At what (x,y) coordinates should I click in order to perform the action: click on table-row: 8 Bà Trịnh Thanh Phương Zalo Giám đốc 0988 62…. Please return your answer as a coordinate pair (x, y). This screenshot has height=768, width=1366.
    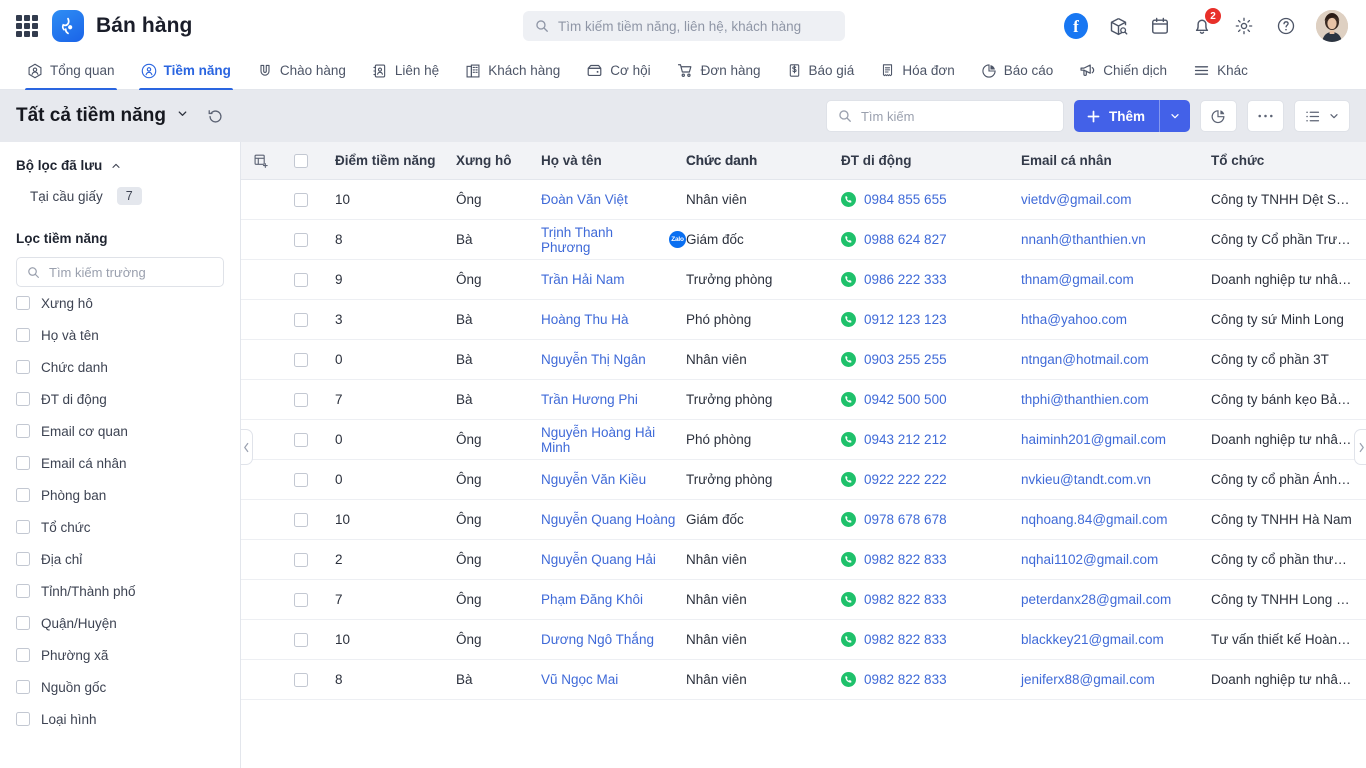
    Looking at the image, I should click on (803, 240).